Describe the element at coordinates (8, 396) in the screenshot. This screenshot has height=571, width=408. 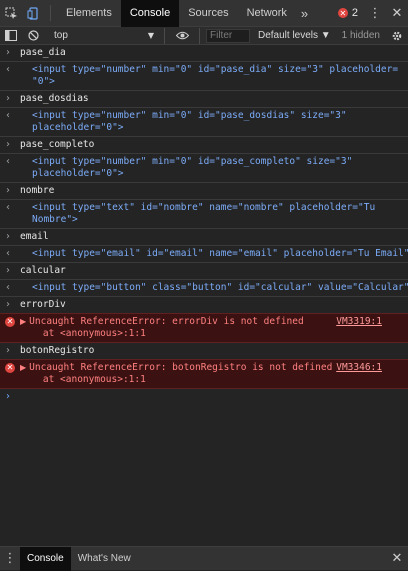
I see `prompt-chevron-icon: ›` at that location.